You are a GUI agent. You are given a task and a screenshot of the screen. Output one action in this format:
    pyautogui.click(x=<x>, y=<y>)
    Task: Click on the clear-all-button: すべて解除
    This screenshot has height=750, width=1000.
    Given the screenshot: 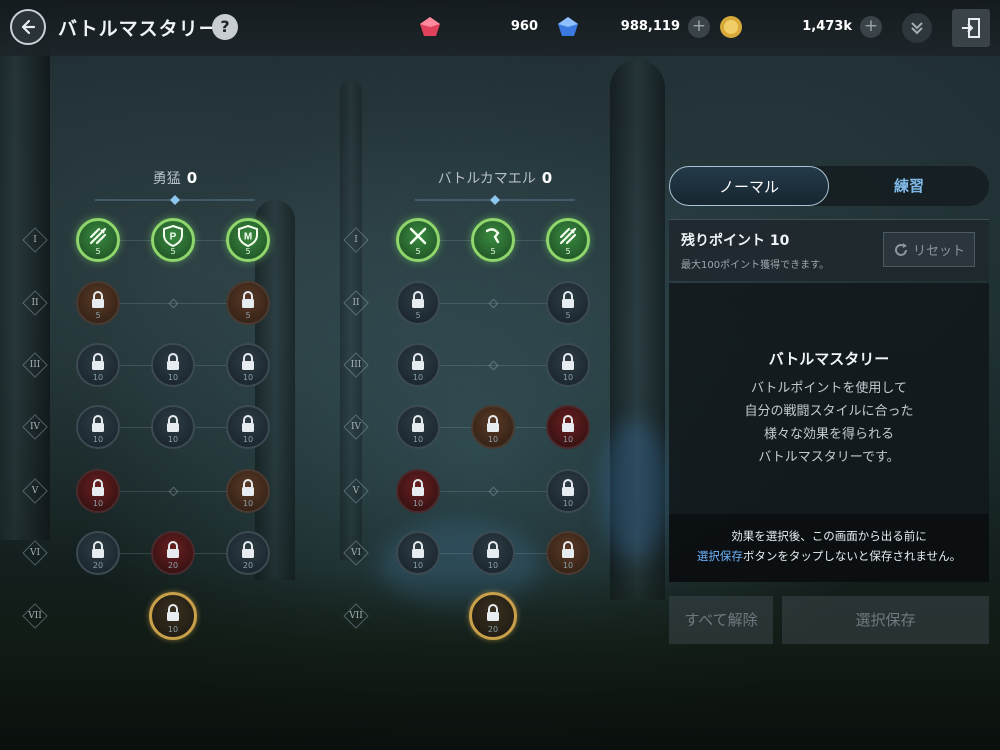 What is the action you would take?
    pyautogui.click(x=721, y=620)
    